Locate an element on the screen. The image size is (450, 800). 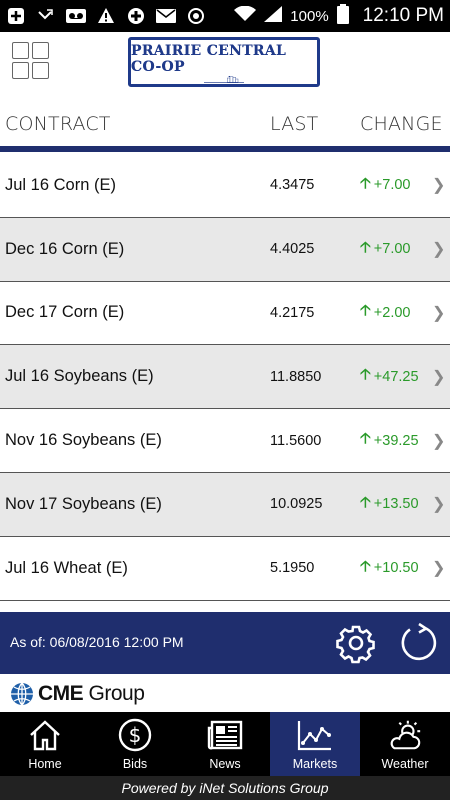
chart-icon is located at coordinates (315, 735).